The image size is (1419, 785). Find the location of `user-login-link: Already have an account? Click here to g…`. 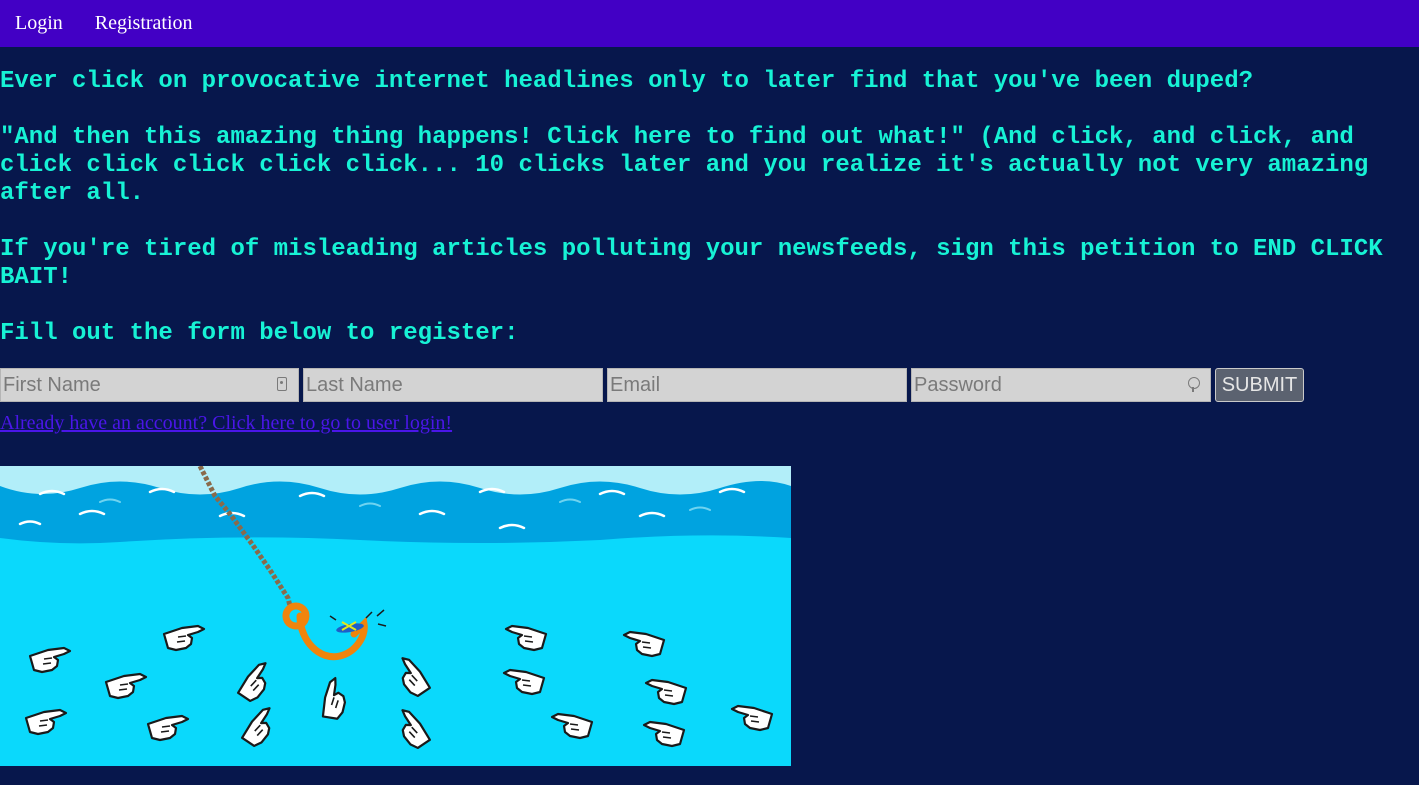

user-login-link: Already have an account? Click here to g… is located at coordinates (226, 423).